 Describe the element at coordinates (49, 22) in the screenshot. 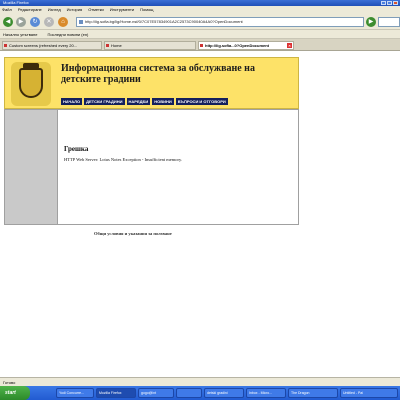

I see `stop-icon: ✕` at that location.